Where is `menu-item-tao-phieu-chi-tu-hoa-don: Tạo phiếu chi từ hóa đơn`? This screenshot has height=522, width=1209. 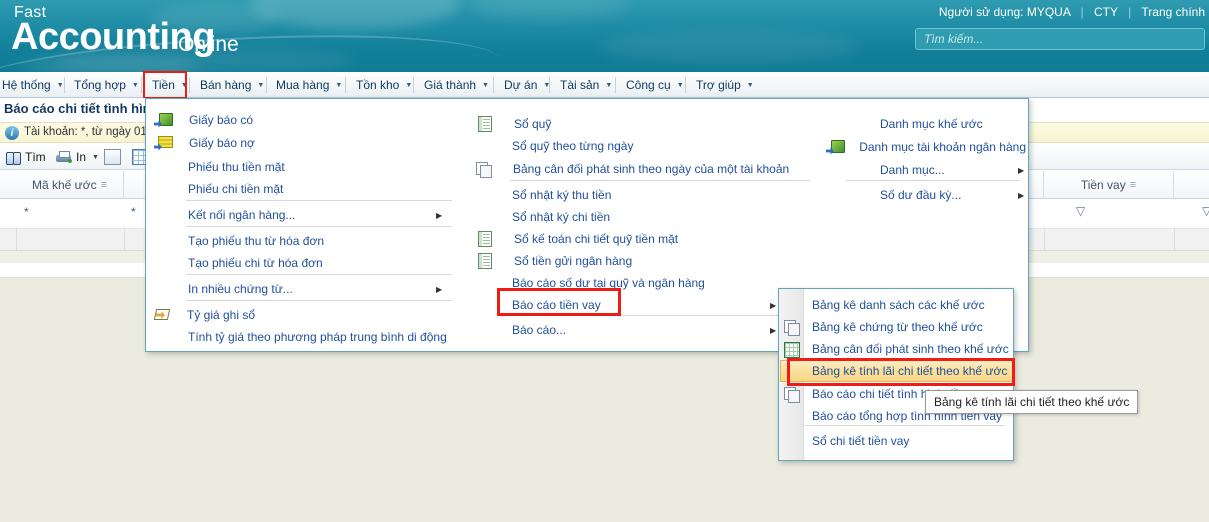
menu-item-tao-phieu-chi-tu-hoa-don: Tạo phiếu chi từ hóa đơn is located at coordinates (315, 263).